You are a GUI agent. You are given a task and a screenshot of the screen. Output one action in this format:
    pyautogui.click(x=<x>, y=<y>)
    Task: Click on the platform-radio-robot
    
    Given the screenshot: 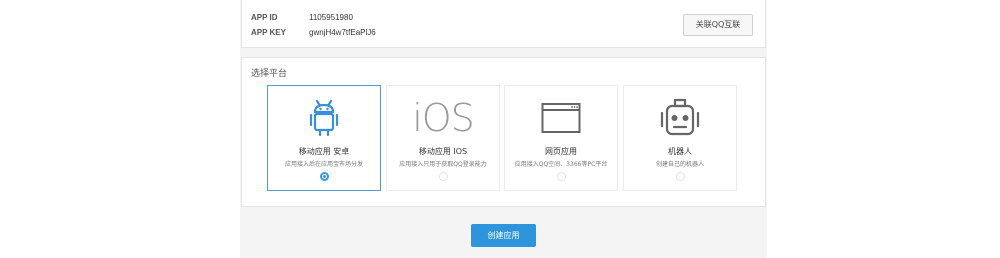 What is the action you would take?
    pyautogui.click(x=680, y=176)
    